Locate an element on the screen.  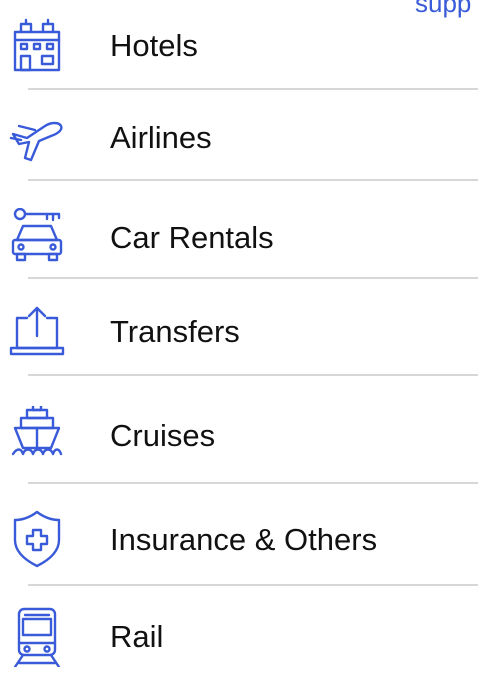
shield-plus-icon is located at coordinates (37, 540).